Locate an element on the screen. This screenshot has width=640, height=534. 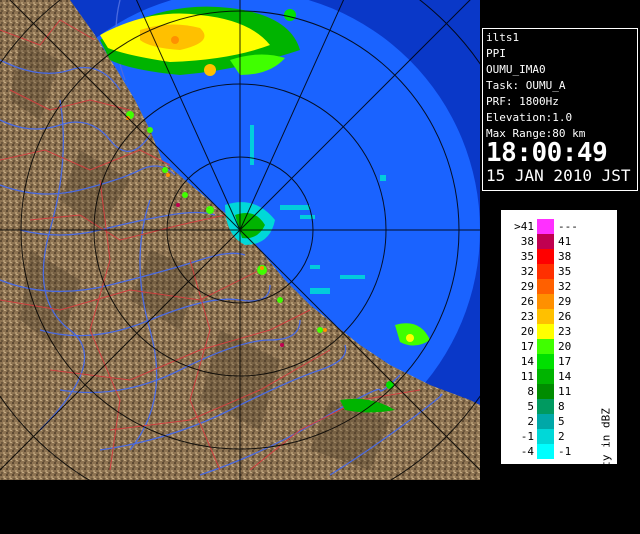
legend-low-value: 2 is located at coordinates (530, 421).